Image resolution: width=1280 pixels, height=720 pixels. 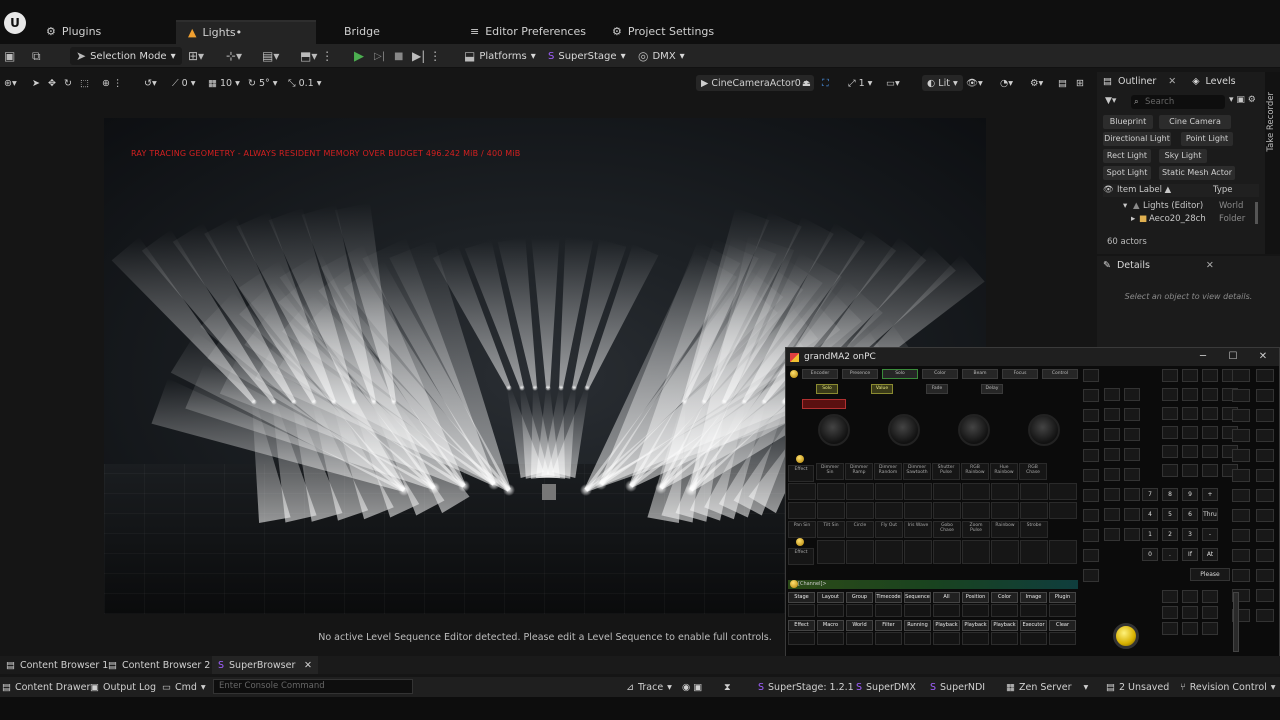 What do you see at coordinates (1137, 687) in the screenshot?
I see `unsaved-button: ▤ 2 Unsaved` at bounding box center [1137, 687].